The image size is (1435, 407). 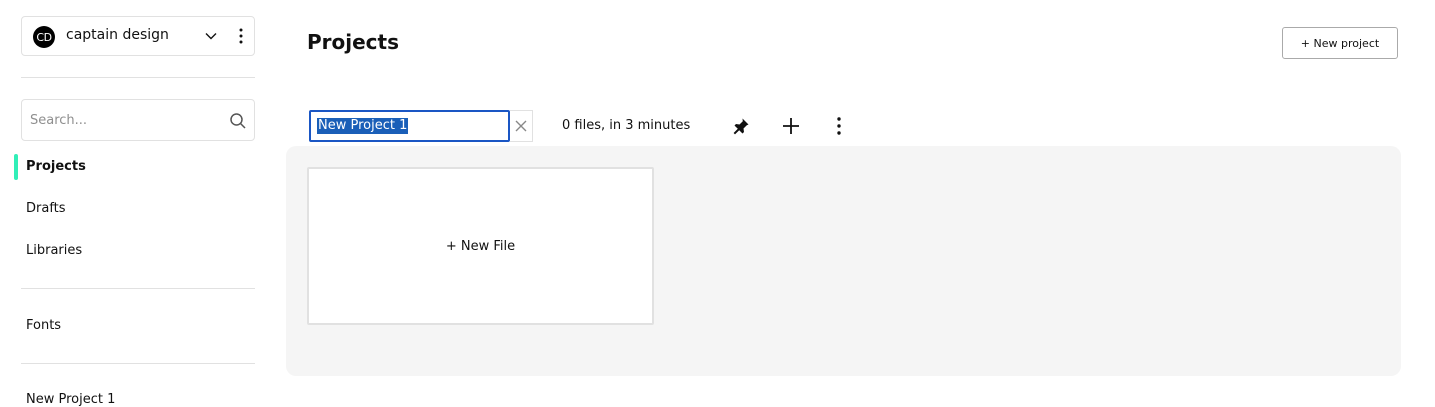 What do you see at coordinates (43, 325) in the screenshot?
I see `sidebar-item-fonts: Fonts` at bounding box center [43, 325].